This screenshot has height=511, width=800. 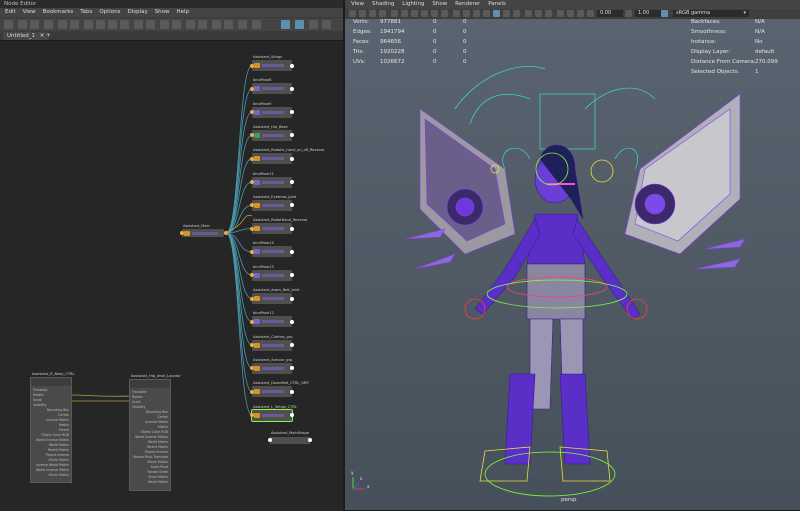 What do you see at coordinates (357, 4) in the screenshot?
I see `menu-view: View` at bounding box center [357, 4].